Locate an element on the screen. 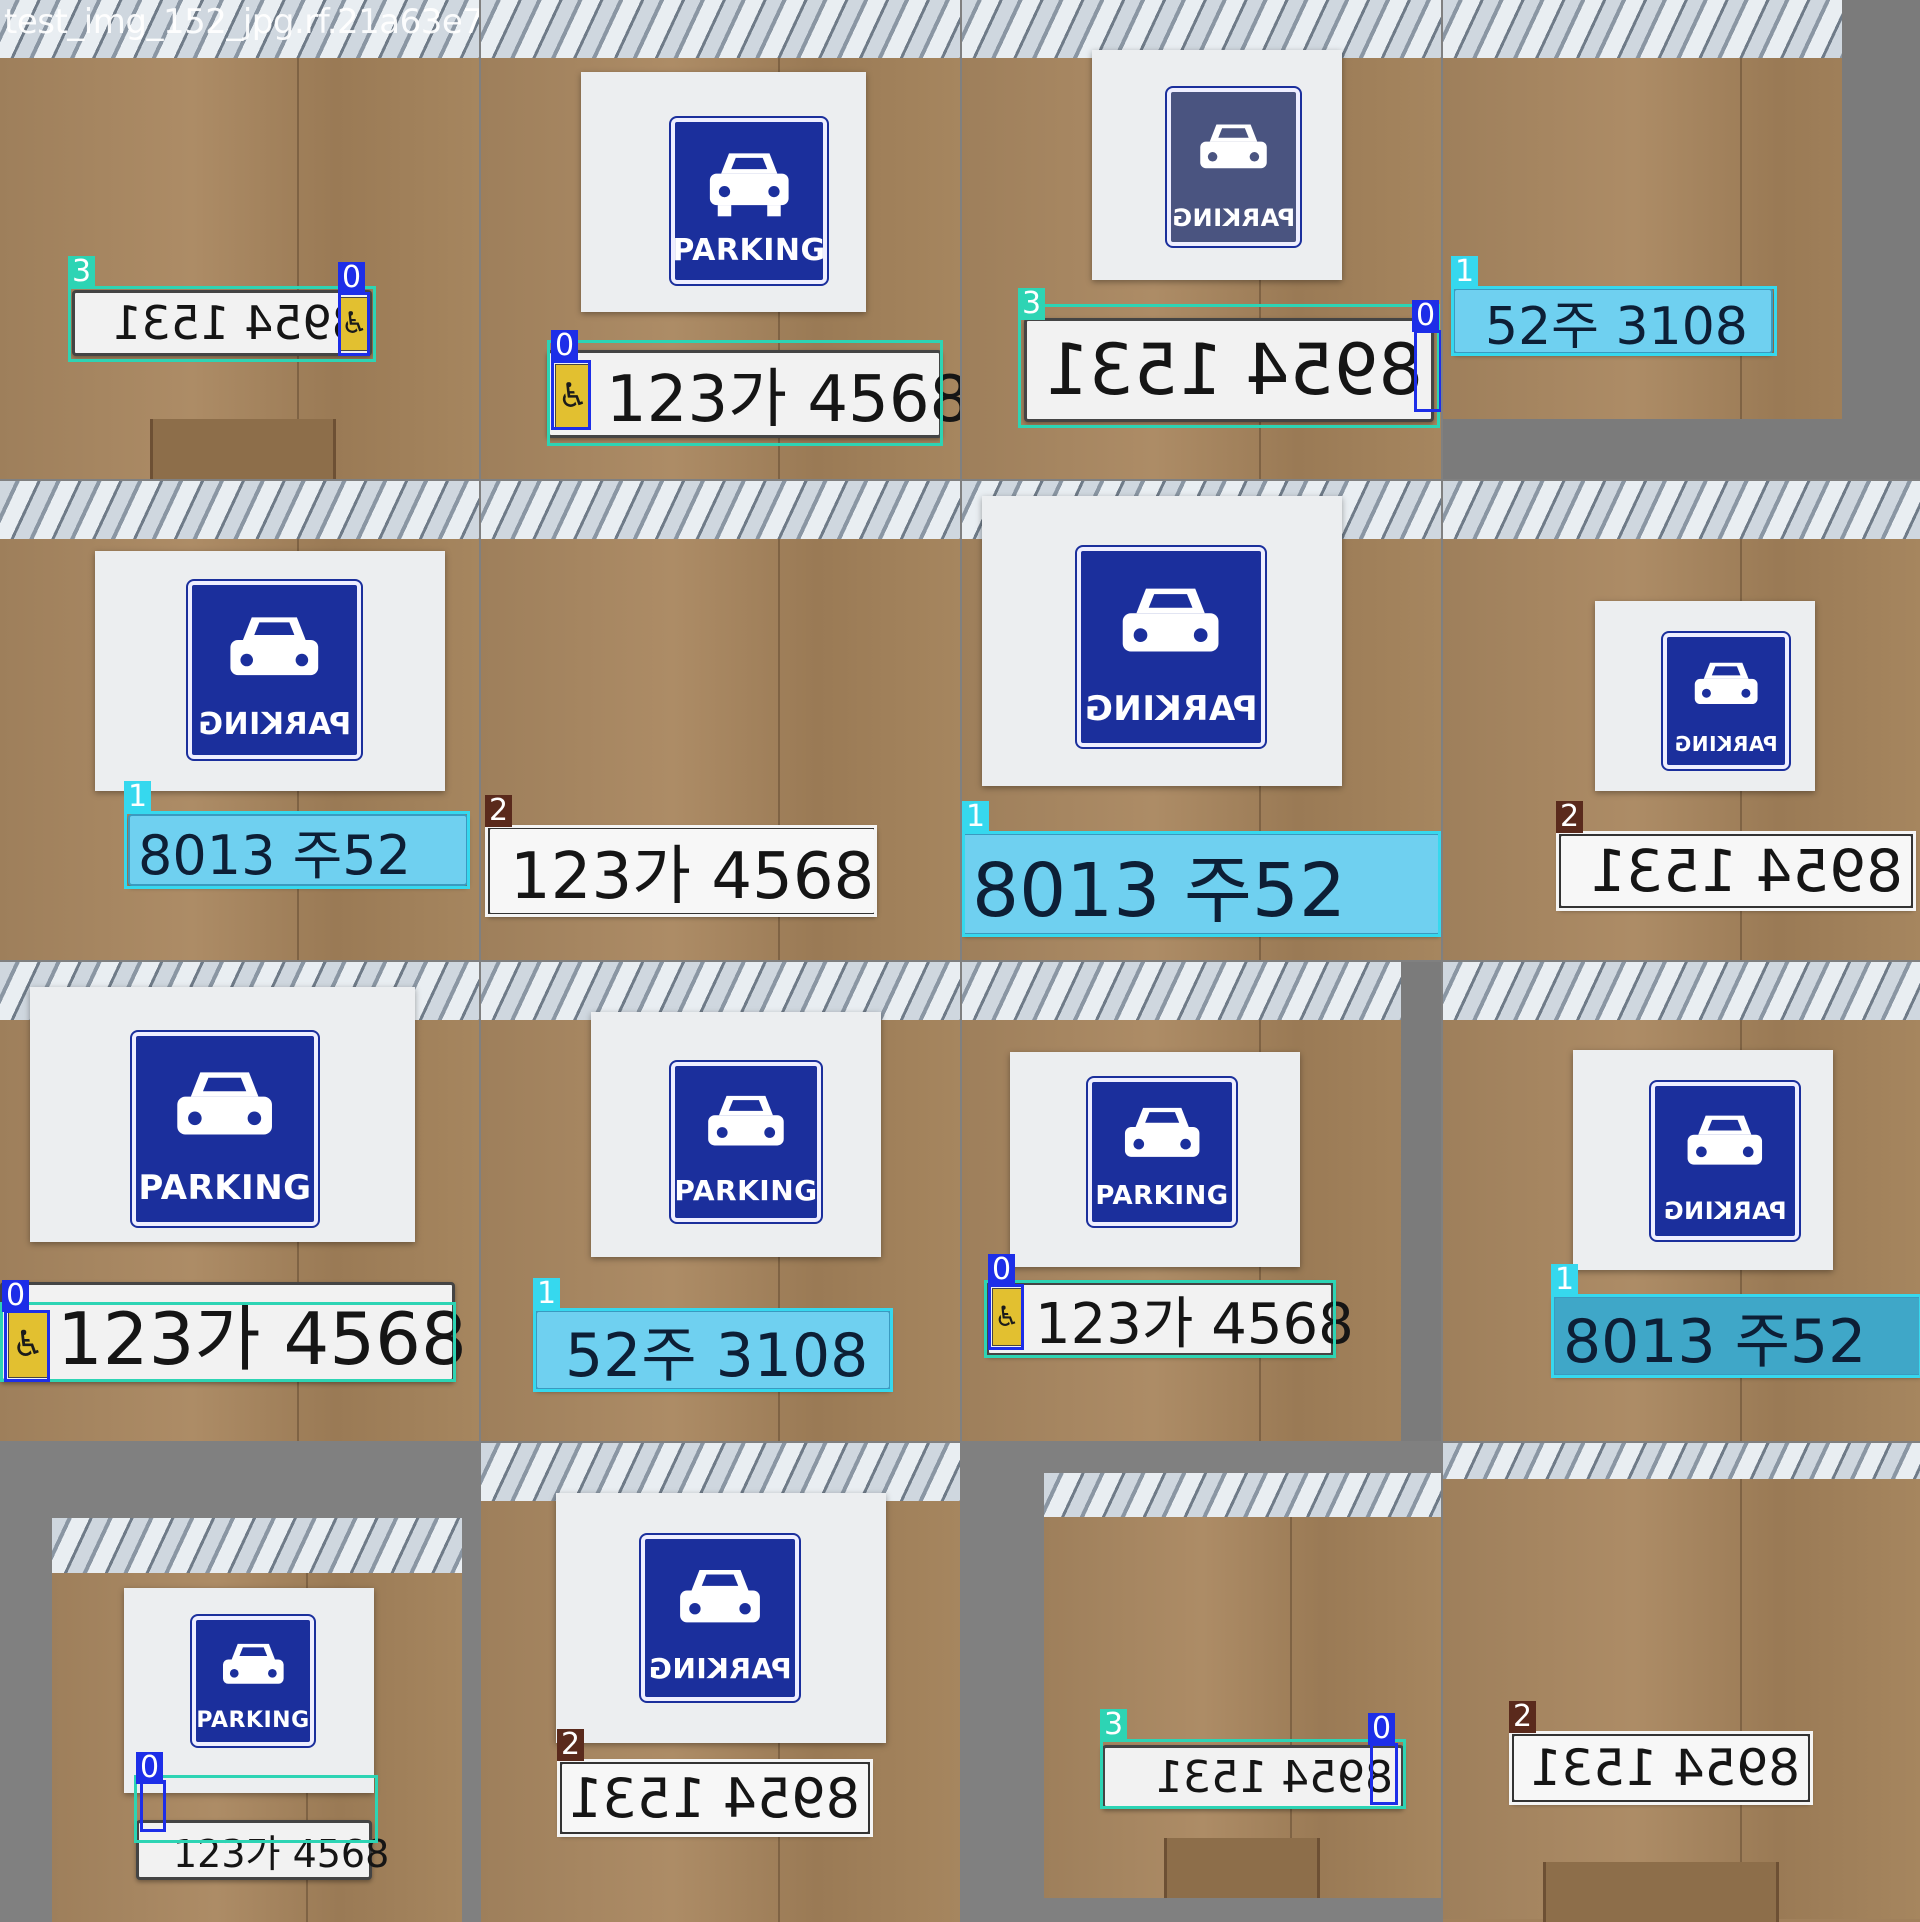 The height and width of the screenshot is (1922, 1920). tile-caption: test_img_152_jpg.rf.21a63e7ea5cbe12046 is located at coordinates (241, 22).